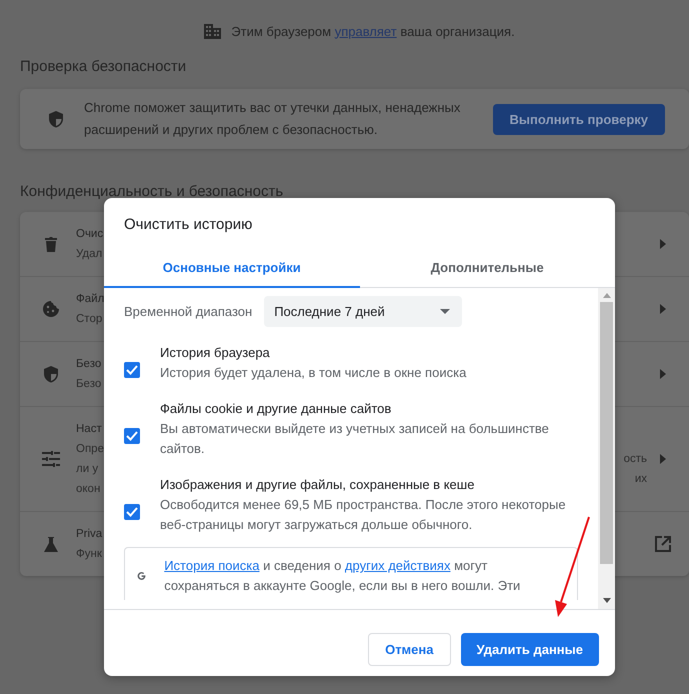  What do you see at coordinates (89, 534) in the screenshot?
I see `row-title: Priva` at bounding box center [89, 534].